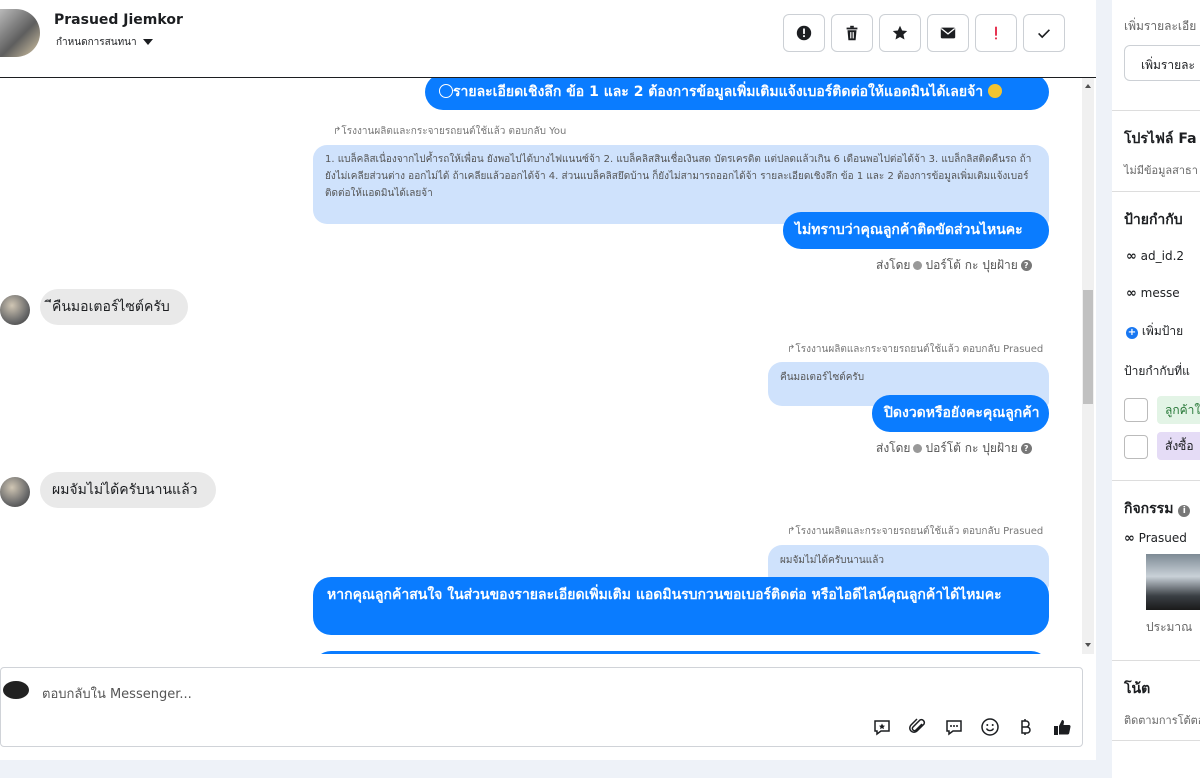 The height and width of the screenshot is (778, 1200). What do you see at coordinates (1156, 151) in the screenshot?
I see `profile-section: โปรไฟล์ Fa ไม่มีข้อมูลสาธา` at bounding box center [1156, 151].